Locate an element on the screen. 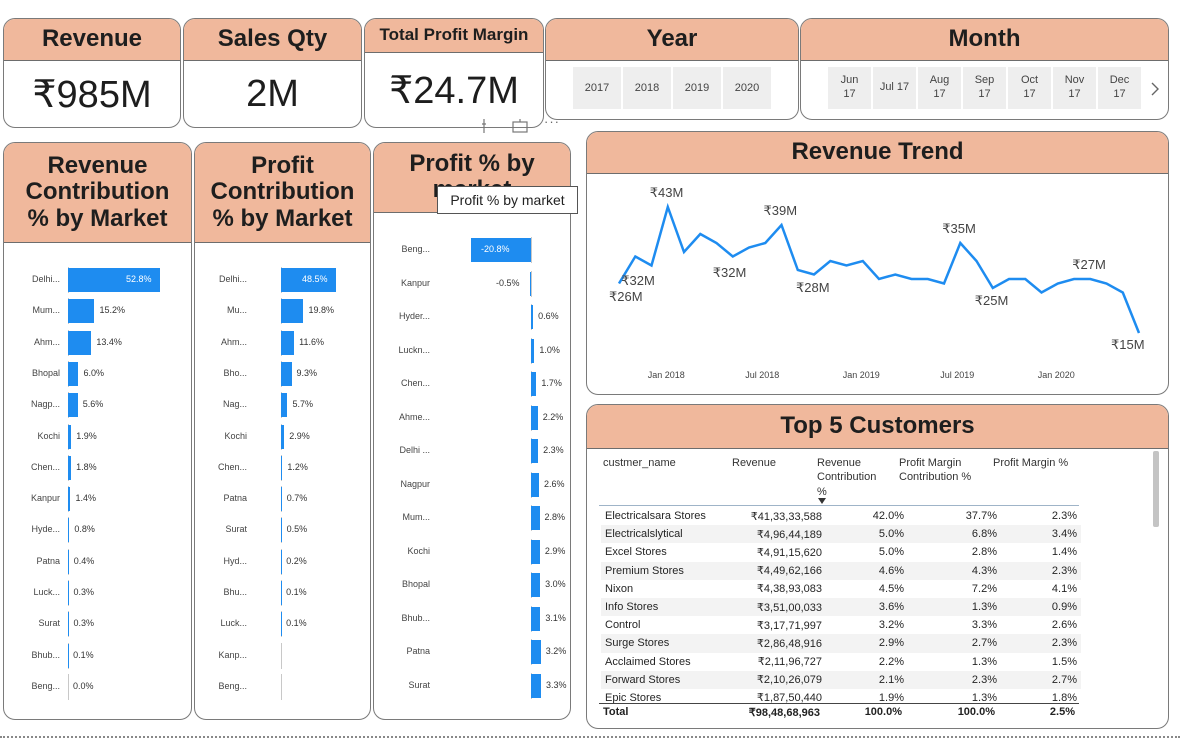 This screenshot has height=743, width=1180. table-cell: 0.9% is located at coordinates (1041, 607).